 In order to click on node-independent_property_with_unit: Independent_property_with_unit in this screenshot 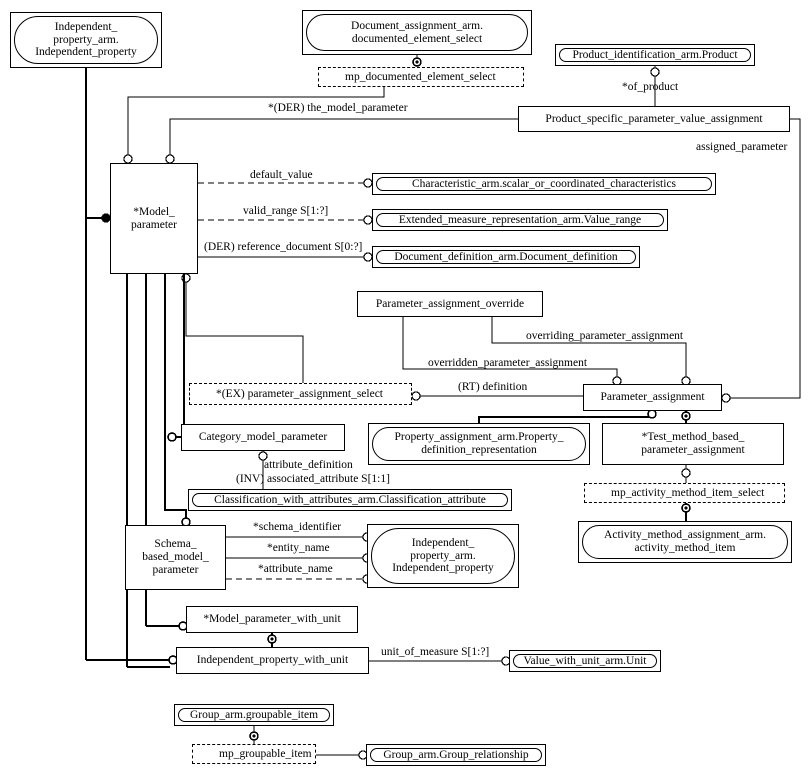, I will do `click(272, 660)`.